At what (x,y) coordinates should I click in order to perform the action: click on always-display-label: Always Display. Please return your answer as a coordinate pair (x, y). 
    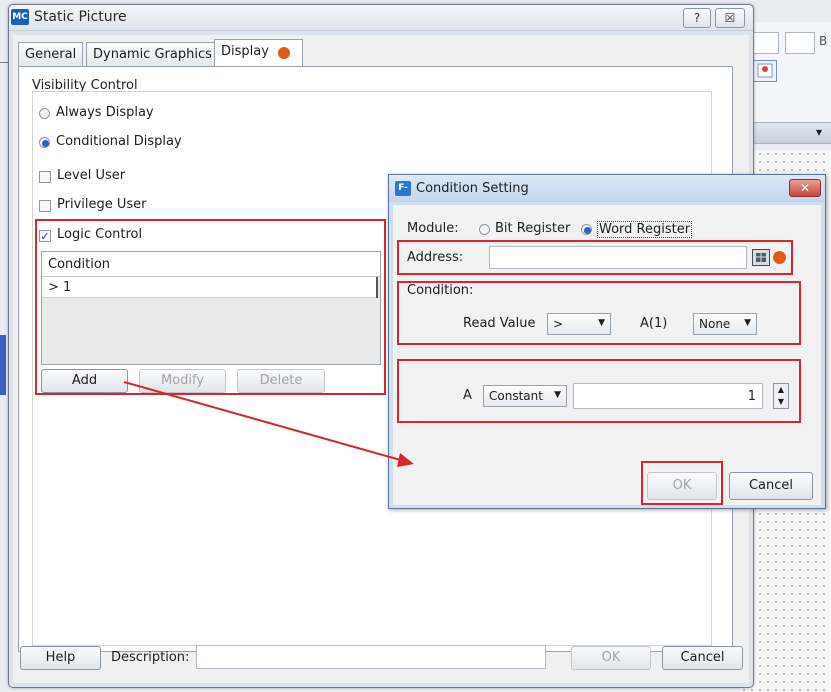
    Looking at the image, I should click on (105, 112).